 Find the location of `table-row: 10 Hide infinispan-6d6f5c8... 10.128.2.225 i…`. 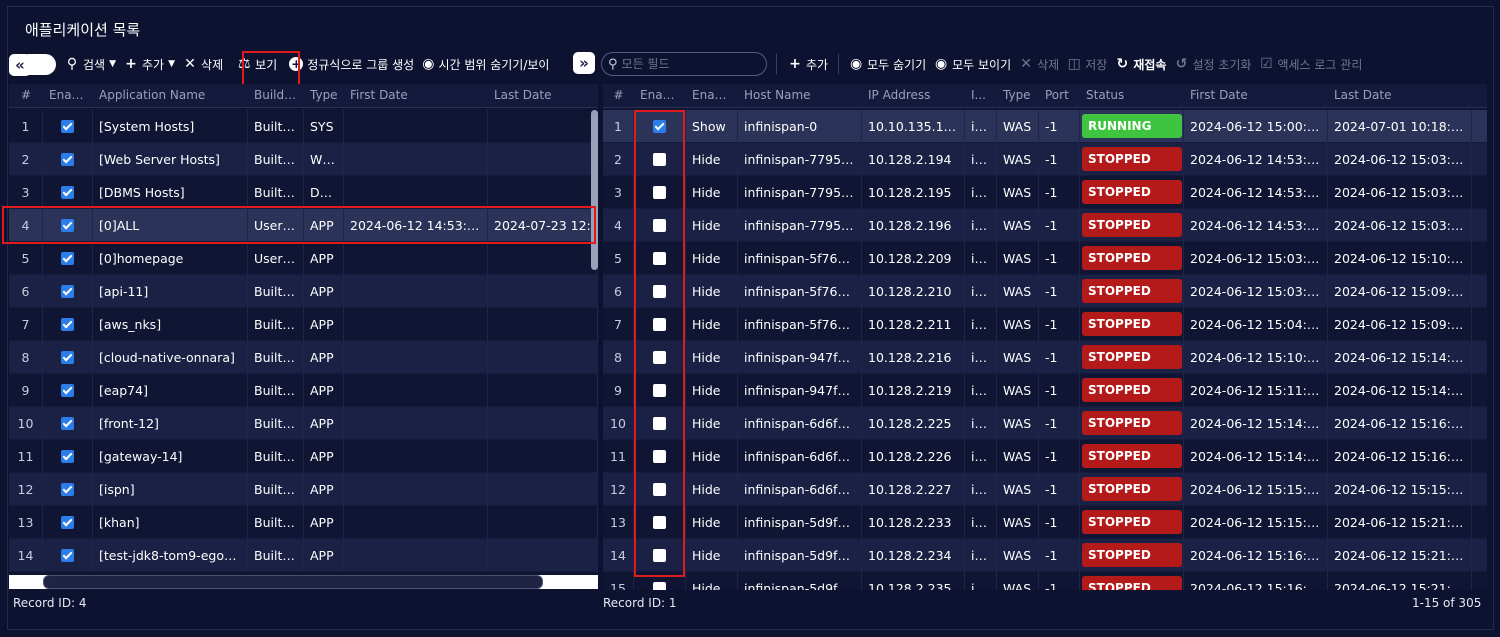

table-row: 10 Hide infinispan-6d6f5c8... 10.128.2.225 i… is located at coordinates (1045, 423).